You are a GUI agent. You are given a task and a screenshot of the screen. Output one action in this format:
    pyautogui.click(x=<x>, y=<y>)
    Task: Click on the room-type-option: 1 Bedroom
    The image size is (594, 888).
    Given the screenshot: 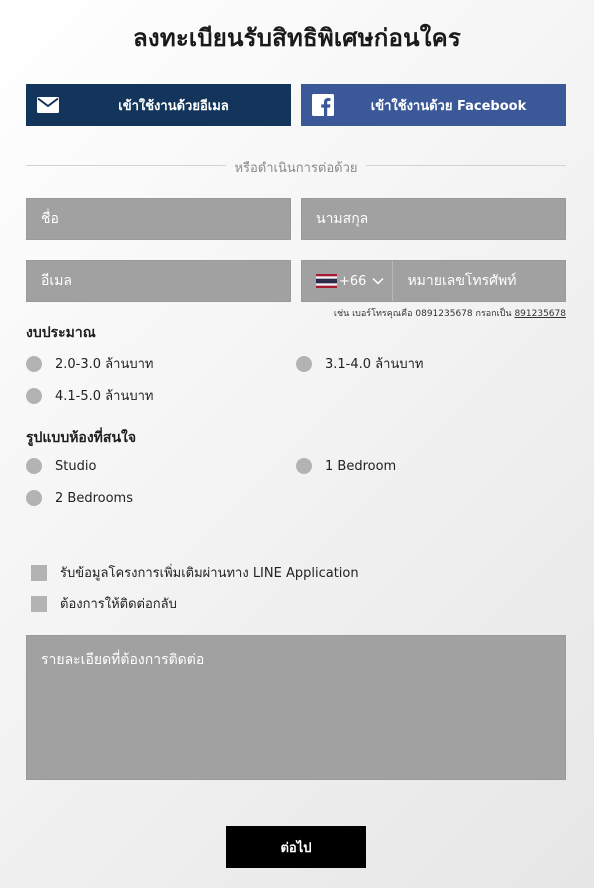 What is the action you would take?
    pyautogui.click(x=346, y=466)
    